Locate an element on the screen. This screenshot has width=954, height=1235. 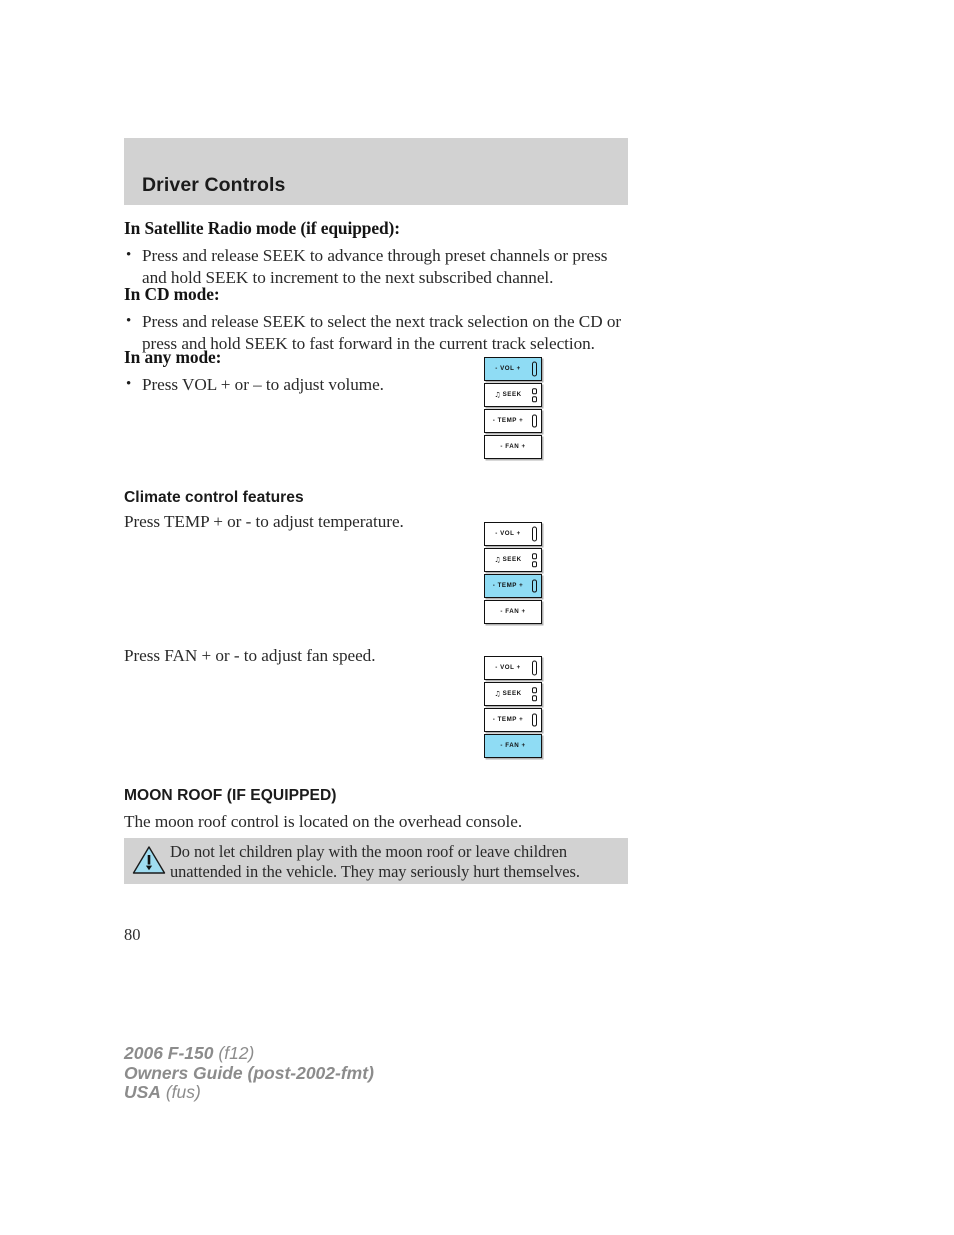
climate-temp-text: Press TEMP + or - to adjust temperature. is located at coordinates (264, 521).